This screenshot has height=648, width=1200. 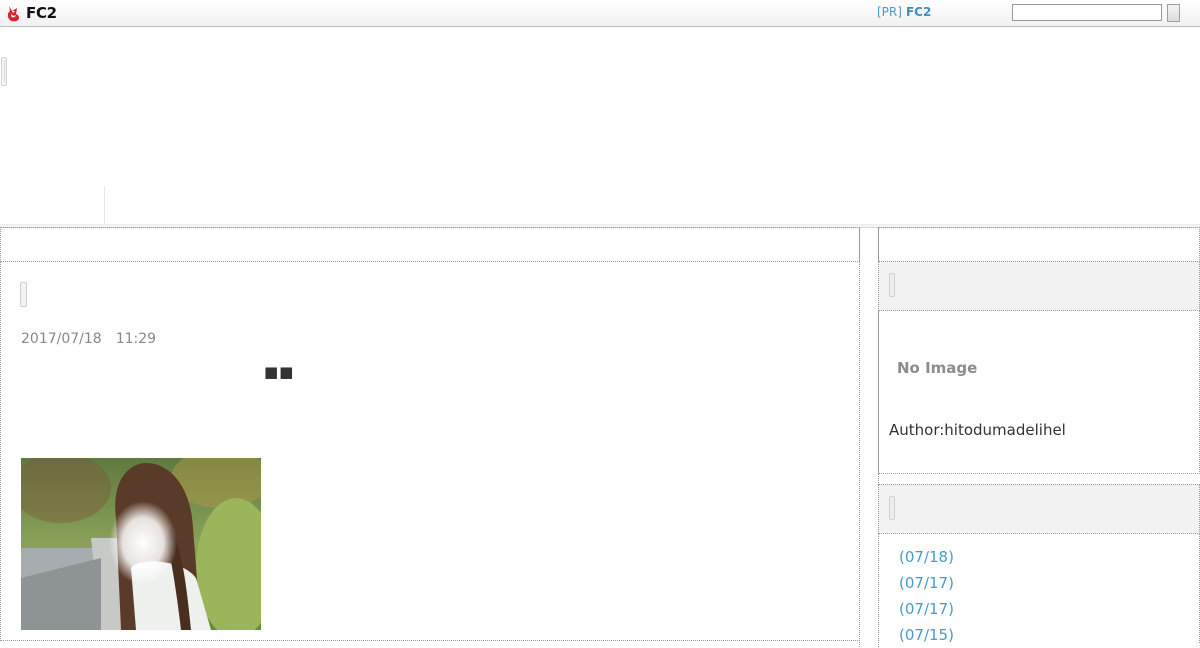 What do you see at coordinates (600, 13) in the screenshot?
I see `fc2-header-bar: FC2 [PR] FC2` at bounding box center [600, 13].